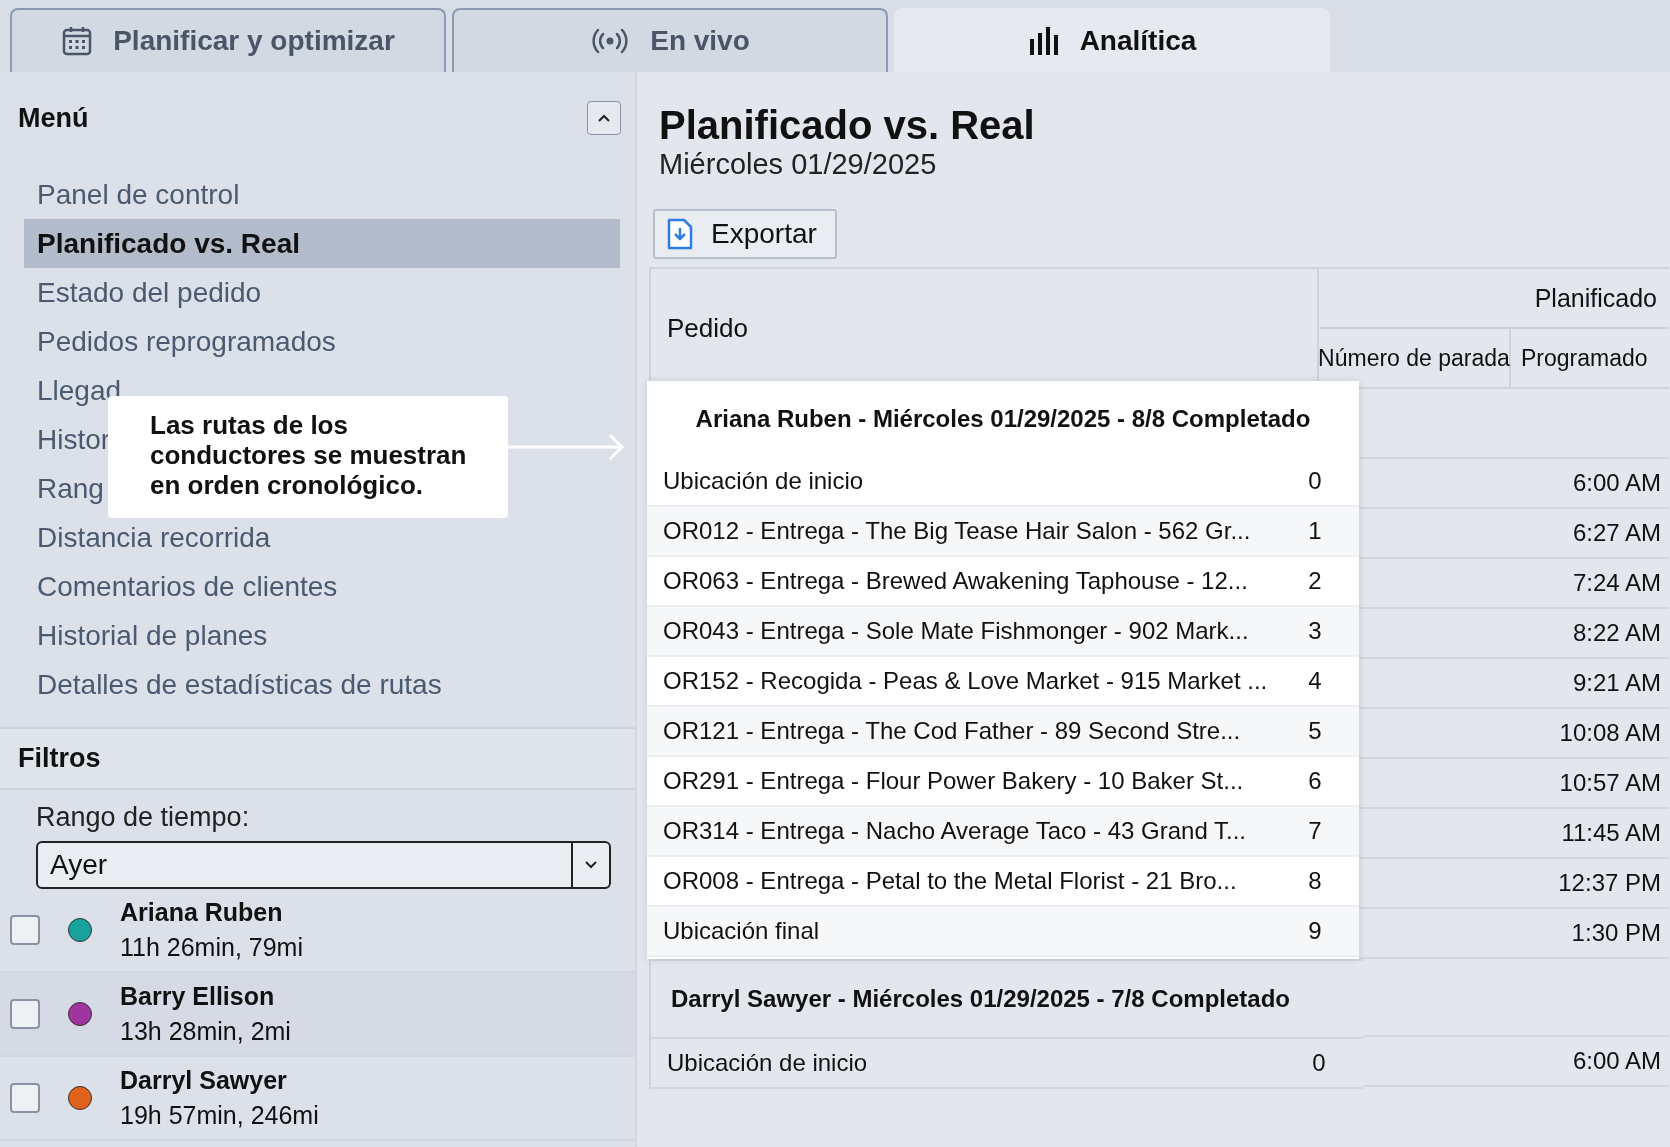  What do you see at coordinates (1043, 41) in the screenshot?
I see `bar-chart-icon` at bounding box center [1043, 41].